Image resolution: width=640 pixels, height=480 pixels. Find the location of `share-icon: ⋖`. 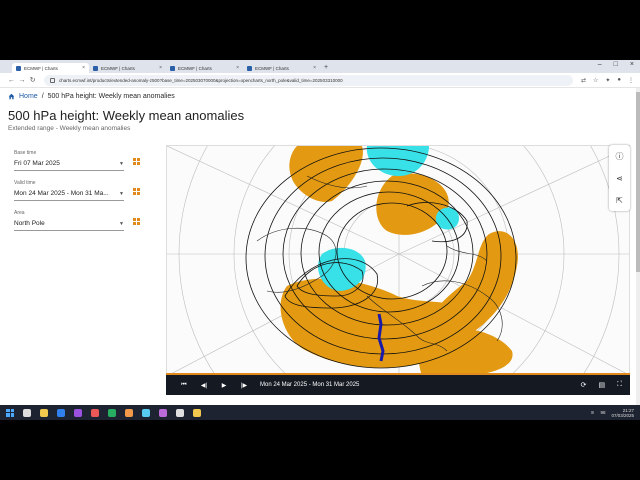

share-icon: ⋖ is located at coordinates (619, 178).